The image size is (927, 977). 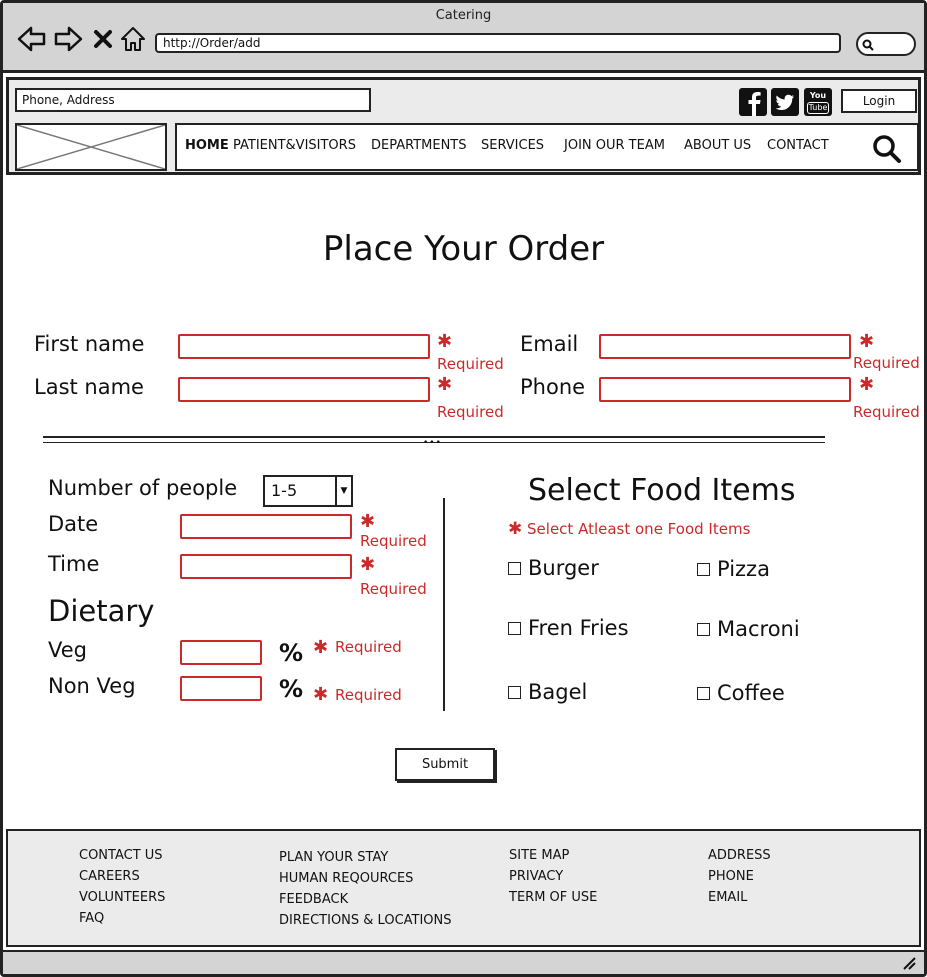 I want to click on footer-link: ADDRESS, so click(x=739, y=855).